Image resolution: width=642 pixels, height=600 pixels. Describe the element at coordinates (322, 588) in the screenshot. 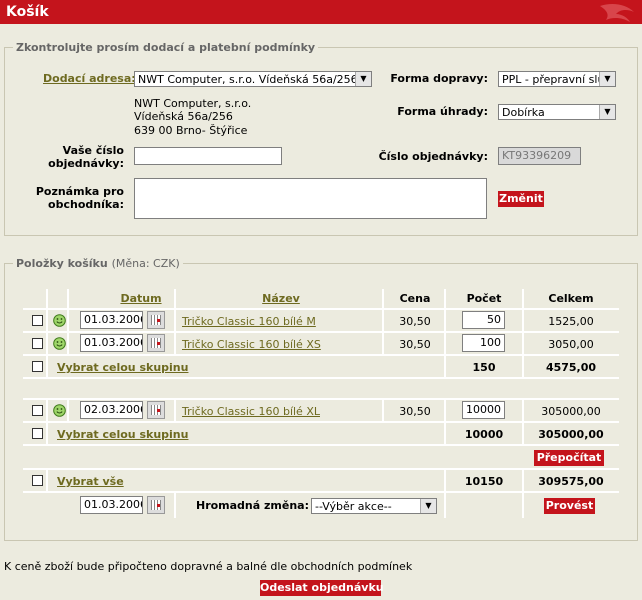

I see `submit-order-button: Odeslat objednávku` at that location.